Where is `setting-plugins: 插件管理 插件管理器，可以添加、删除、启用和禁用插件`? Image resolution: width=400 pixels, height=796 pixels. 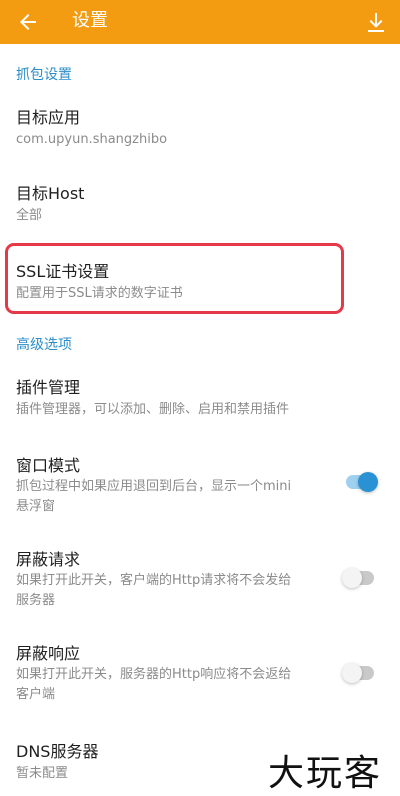 setting-plugins: 插件管理 插件管理器，可以添加、删除、启用和禁用插件 is located at coordinates (200, 398).